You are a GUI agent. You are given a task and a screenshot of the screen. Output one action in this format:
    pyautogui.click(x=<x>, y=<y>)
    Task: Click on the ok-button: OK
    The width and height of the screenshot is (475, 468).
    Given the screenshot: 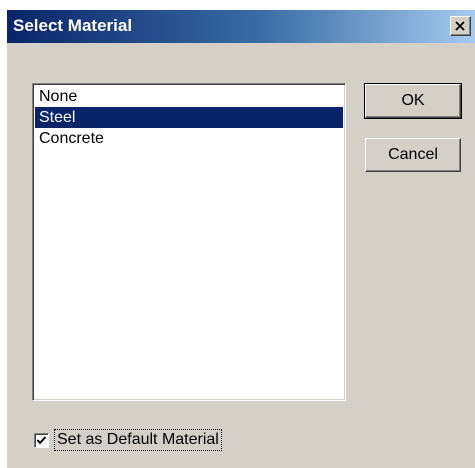 What is the action you would take?
    pyautogui.click(x=413, y=101)
    